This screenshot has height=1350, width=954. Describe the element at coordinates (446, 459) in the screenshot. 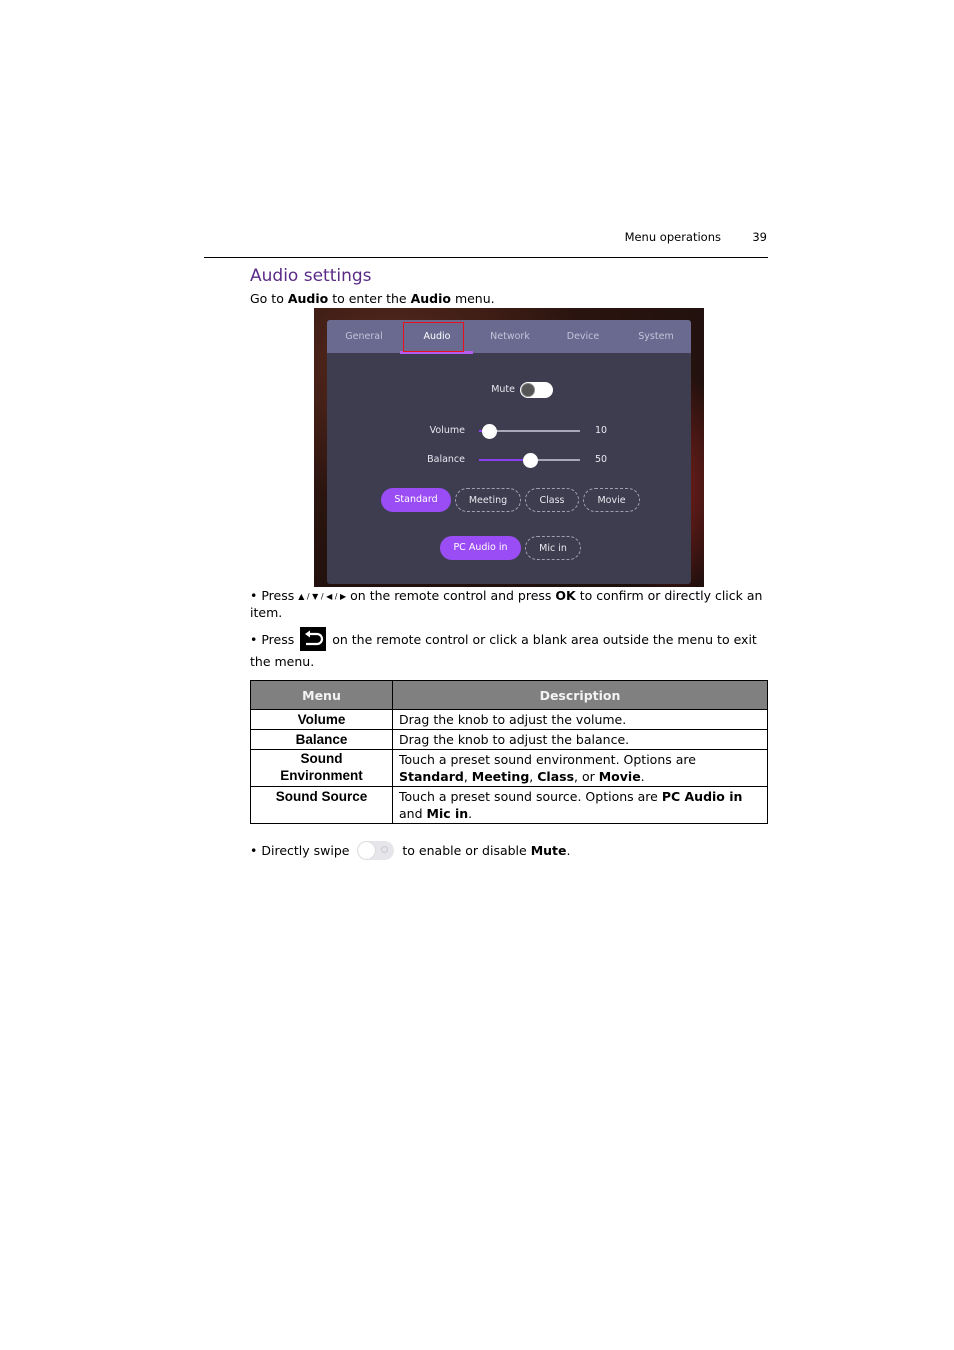

I see `balance-label: Balance` at that location.